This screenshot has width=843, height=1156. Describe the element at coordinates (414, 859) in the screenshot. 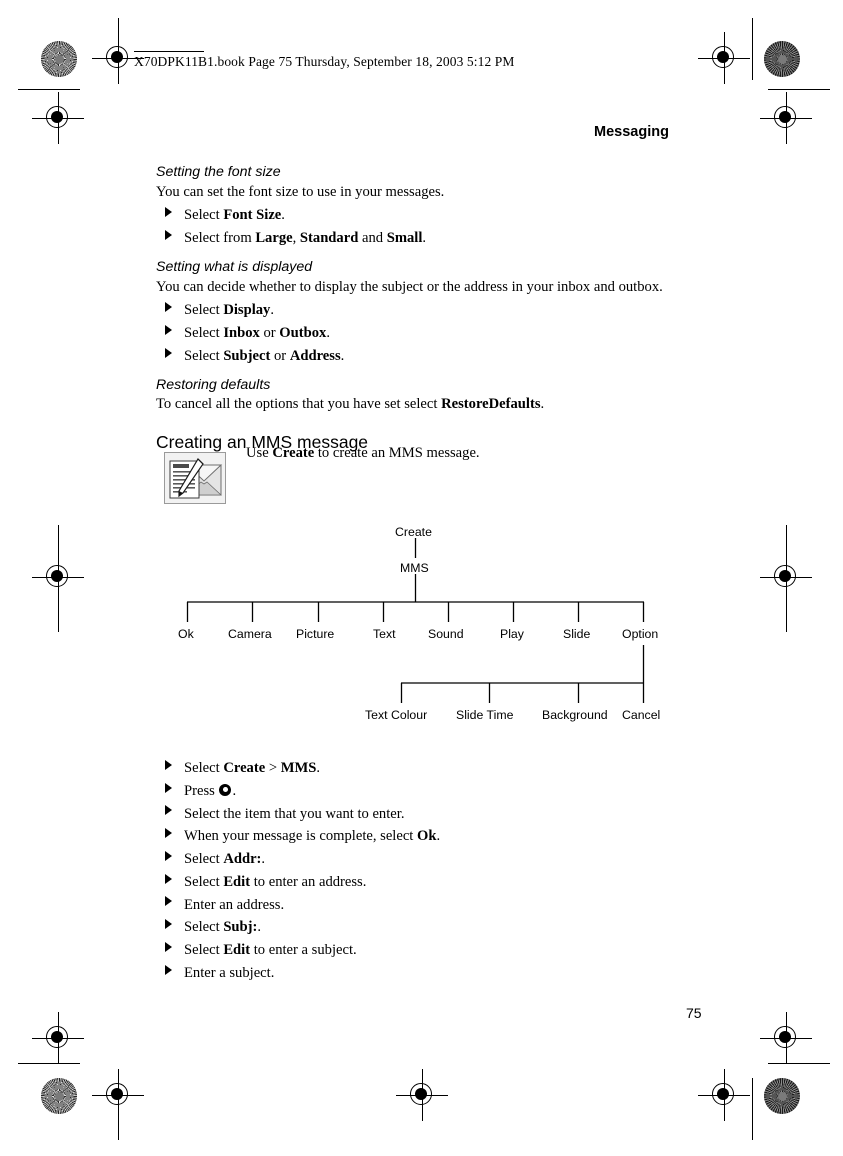

I see `step-item: Select Addr:.` at that location.